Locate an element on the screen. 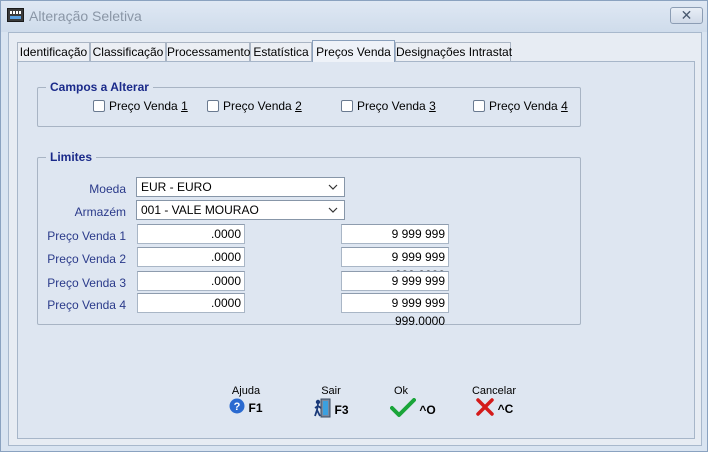  checkbox-preco-venda-2: Preço Venda 2 is located at coordinates (254, 106).